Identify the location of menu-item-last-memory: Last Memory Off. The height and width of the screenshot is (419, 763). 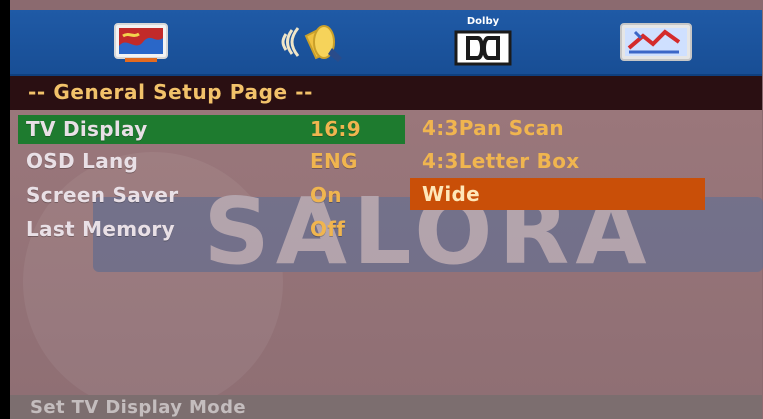
(211, 229).